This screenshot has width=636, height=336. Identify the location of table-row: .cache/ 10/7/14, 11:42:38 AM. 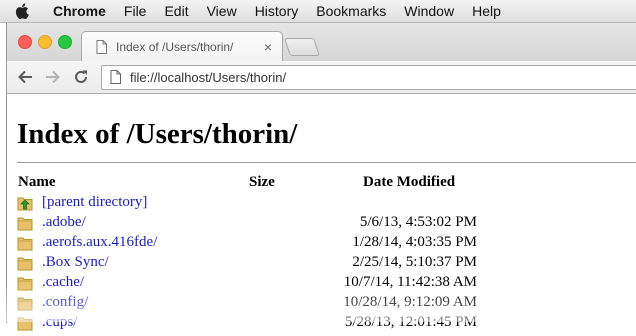
(247, 283).